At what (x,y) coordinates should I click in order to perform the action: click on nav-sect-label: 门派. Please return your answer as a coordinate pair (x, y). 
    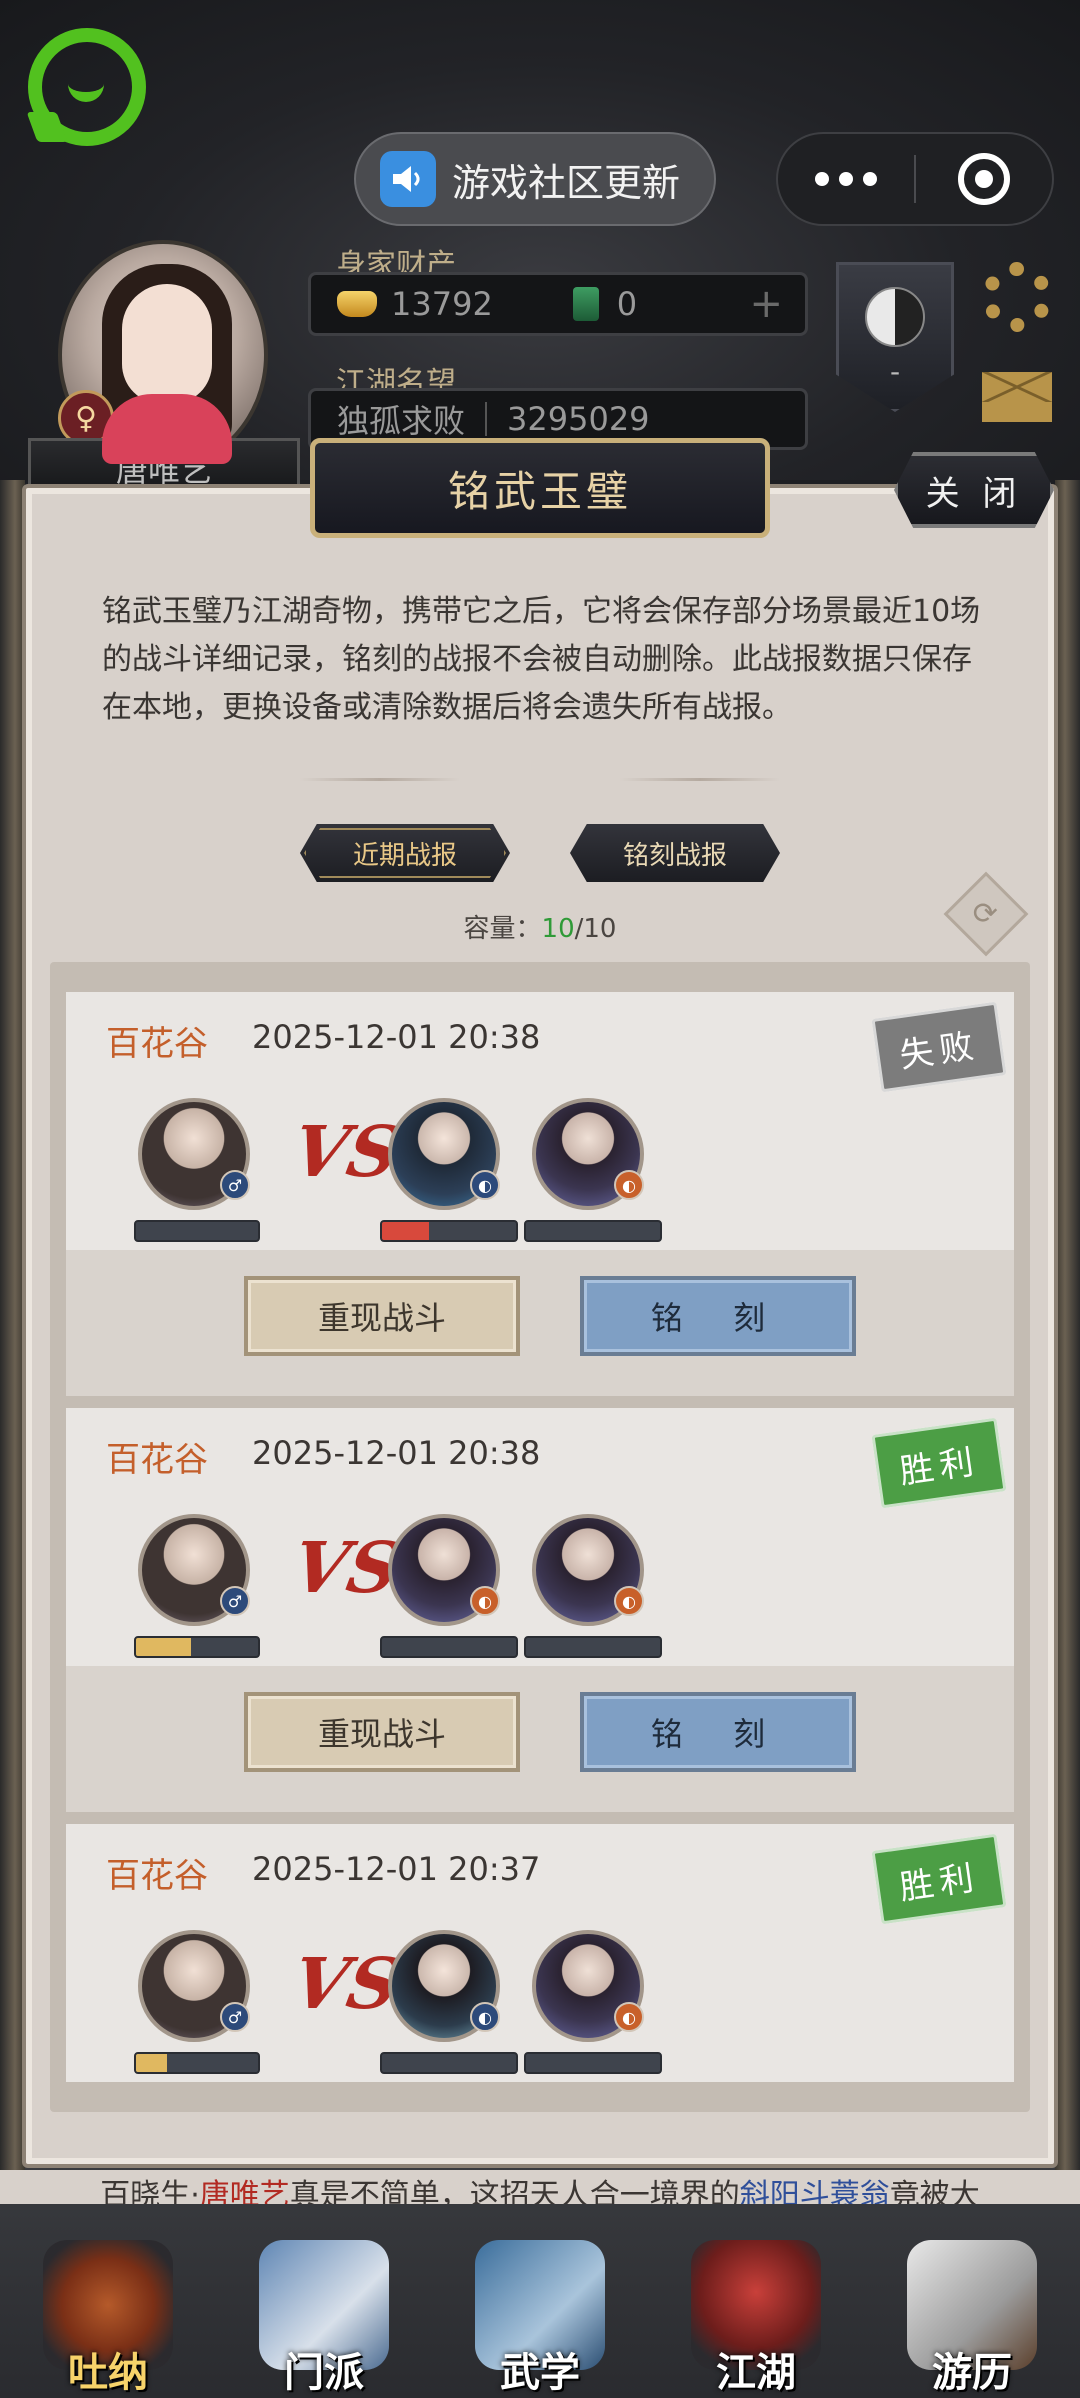
    Looking at the image, I should click on (324, 2372).